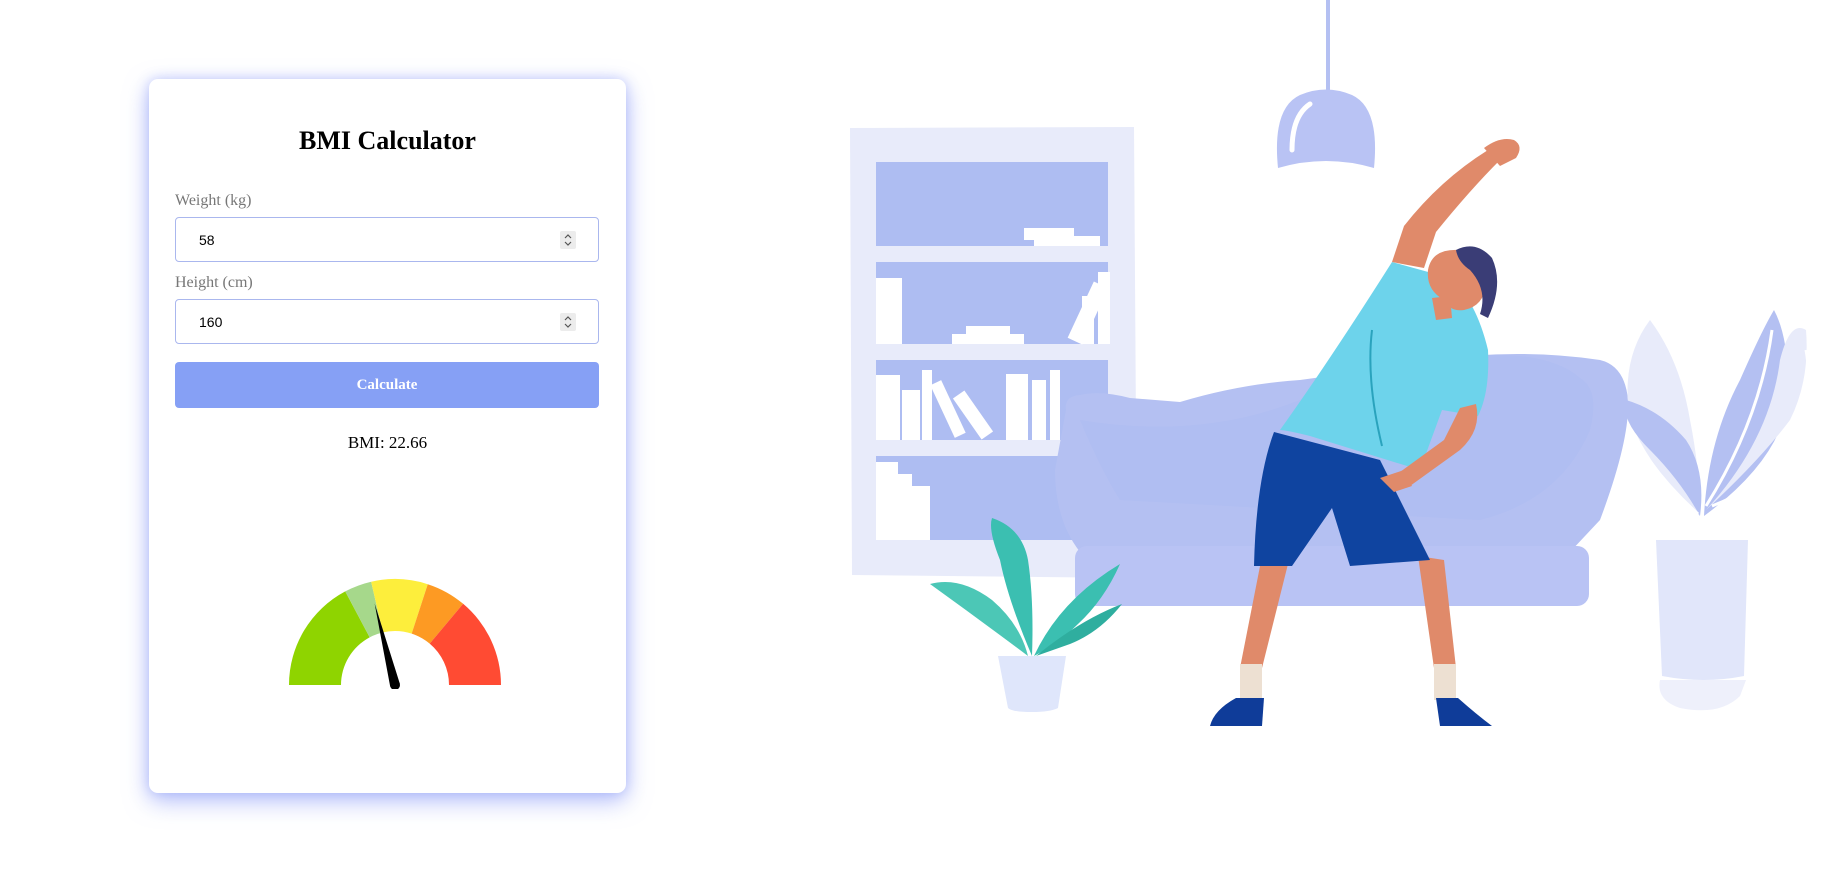  Describe the element at coordinates (387, 385) in the screenshot. I see `calculate-button: Calculate` at that location.